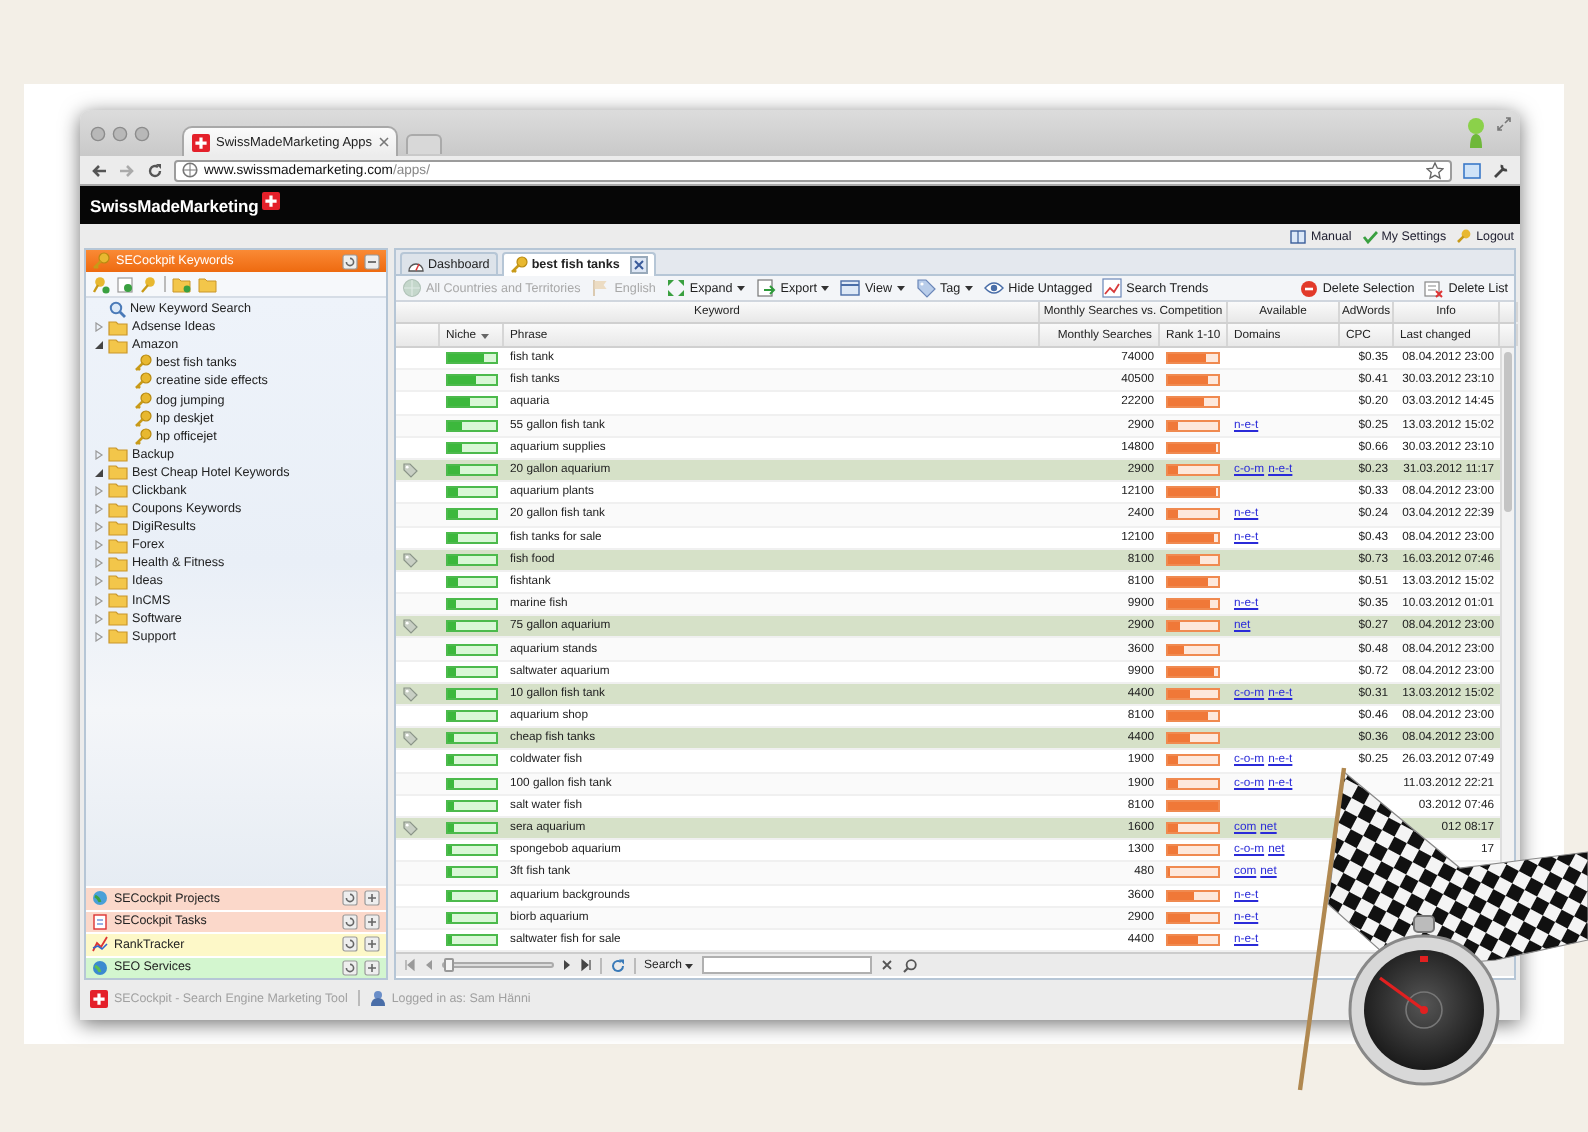 This screenshot has height=1132, width=1588. What do you see at coordinates (424, 144) in the screenshot?
I see `new-tab-button` at bounding box center [424, 144].